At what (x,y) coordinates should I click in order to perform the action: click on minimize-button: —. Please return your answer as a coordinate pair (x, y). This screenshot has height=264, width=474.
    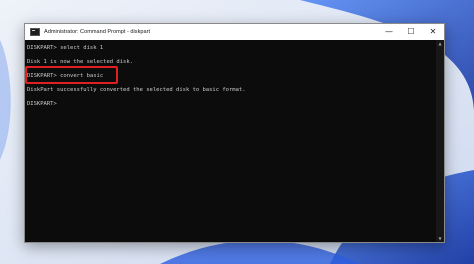
    Looking at the image, I should click on (389, 32).